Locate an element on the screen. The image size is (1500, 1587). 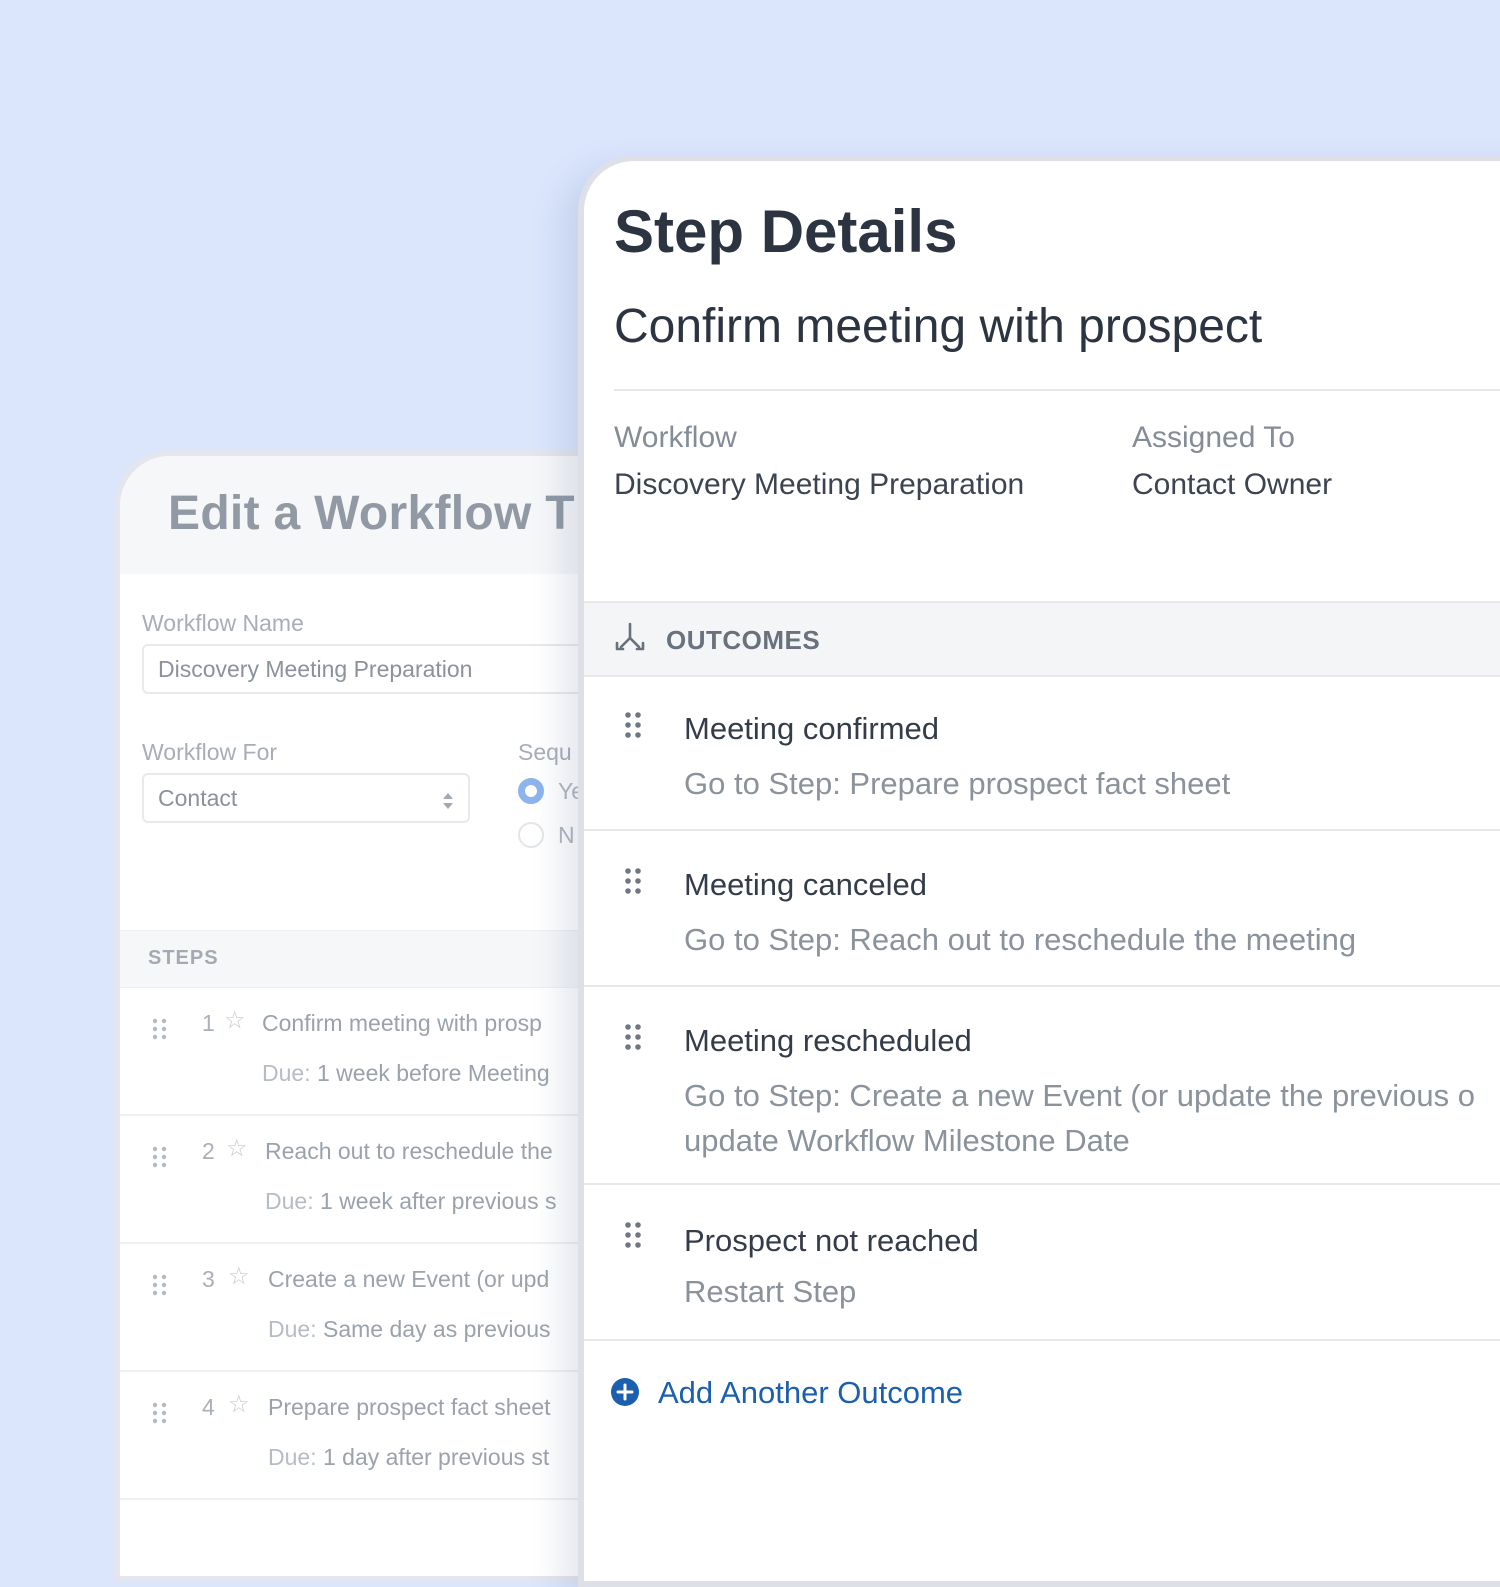
select-arrows-icon is located at coordinates (448, 801).